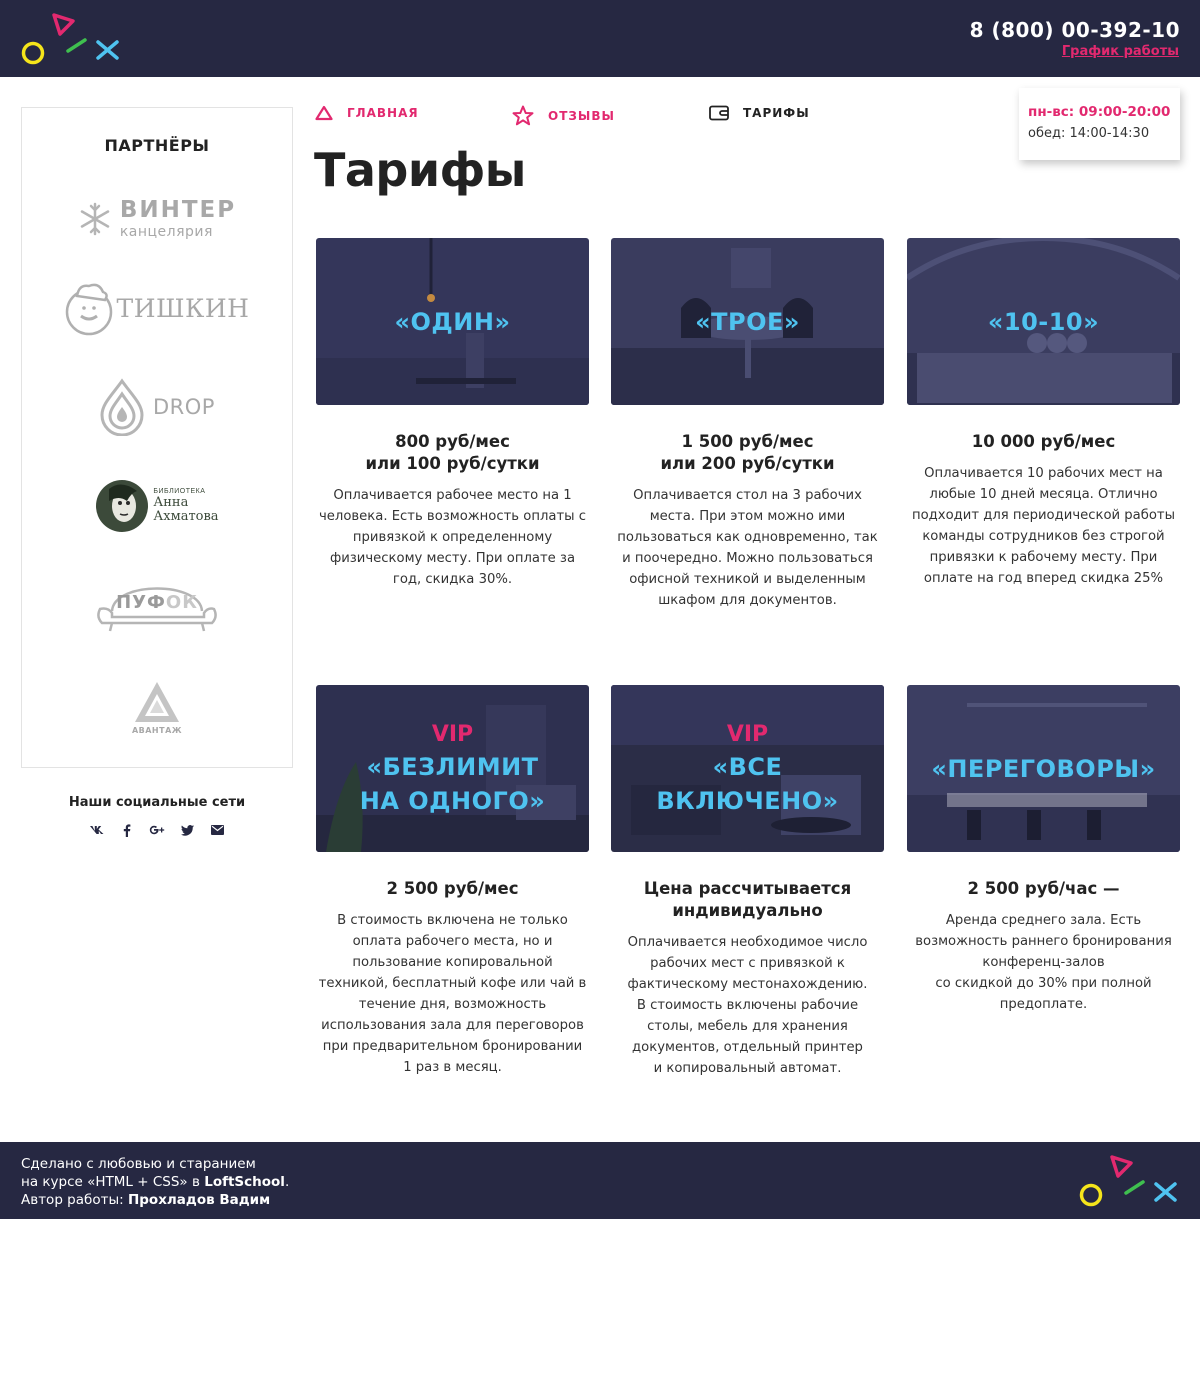  What do you see at coordinates (747, 453) in the screenshot?
I see `tariff-price: 1 500 руб/мес или 200 руб/сутки` at bounding box center [747, 453].